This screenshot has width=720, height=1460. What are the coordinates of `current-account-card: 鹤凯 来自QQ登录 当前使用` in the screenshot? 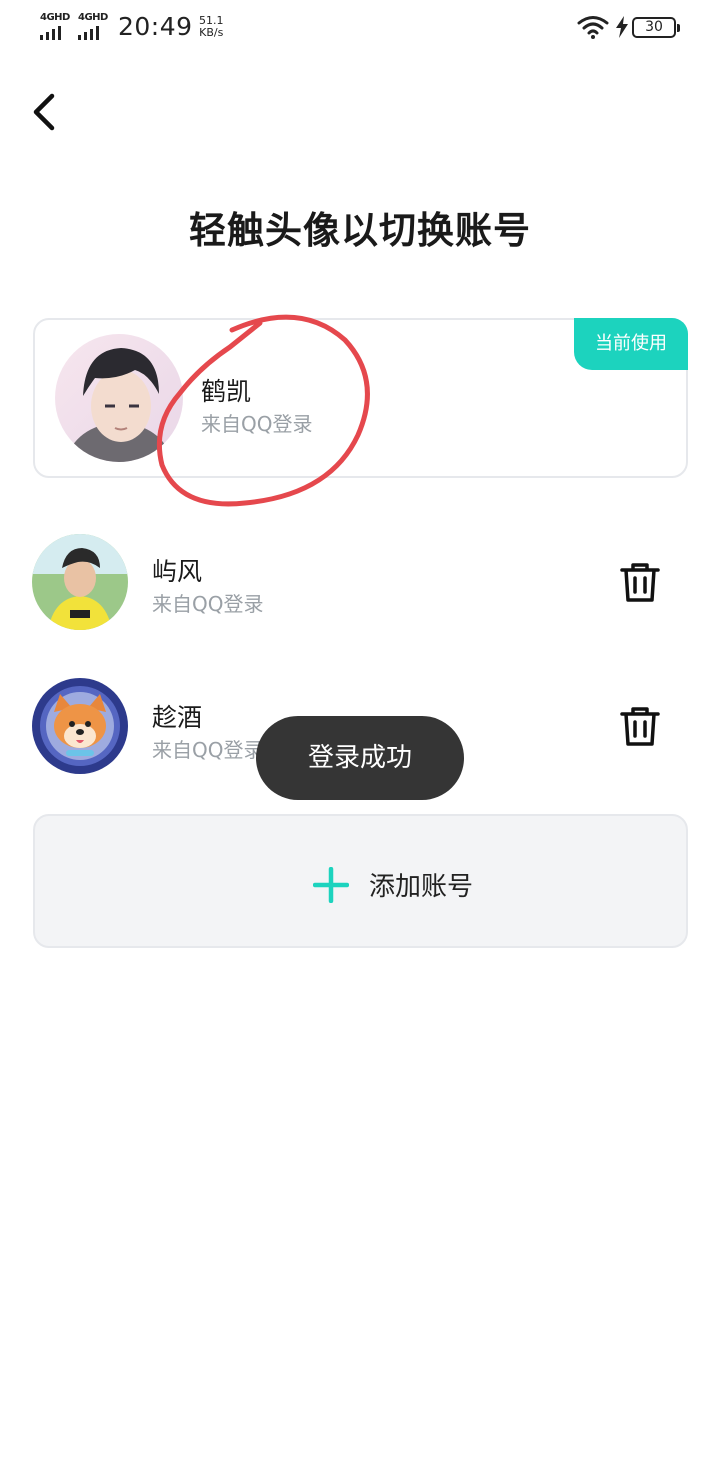 It's located at (360, 398).